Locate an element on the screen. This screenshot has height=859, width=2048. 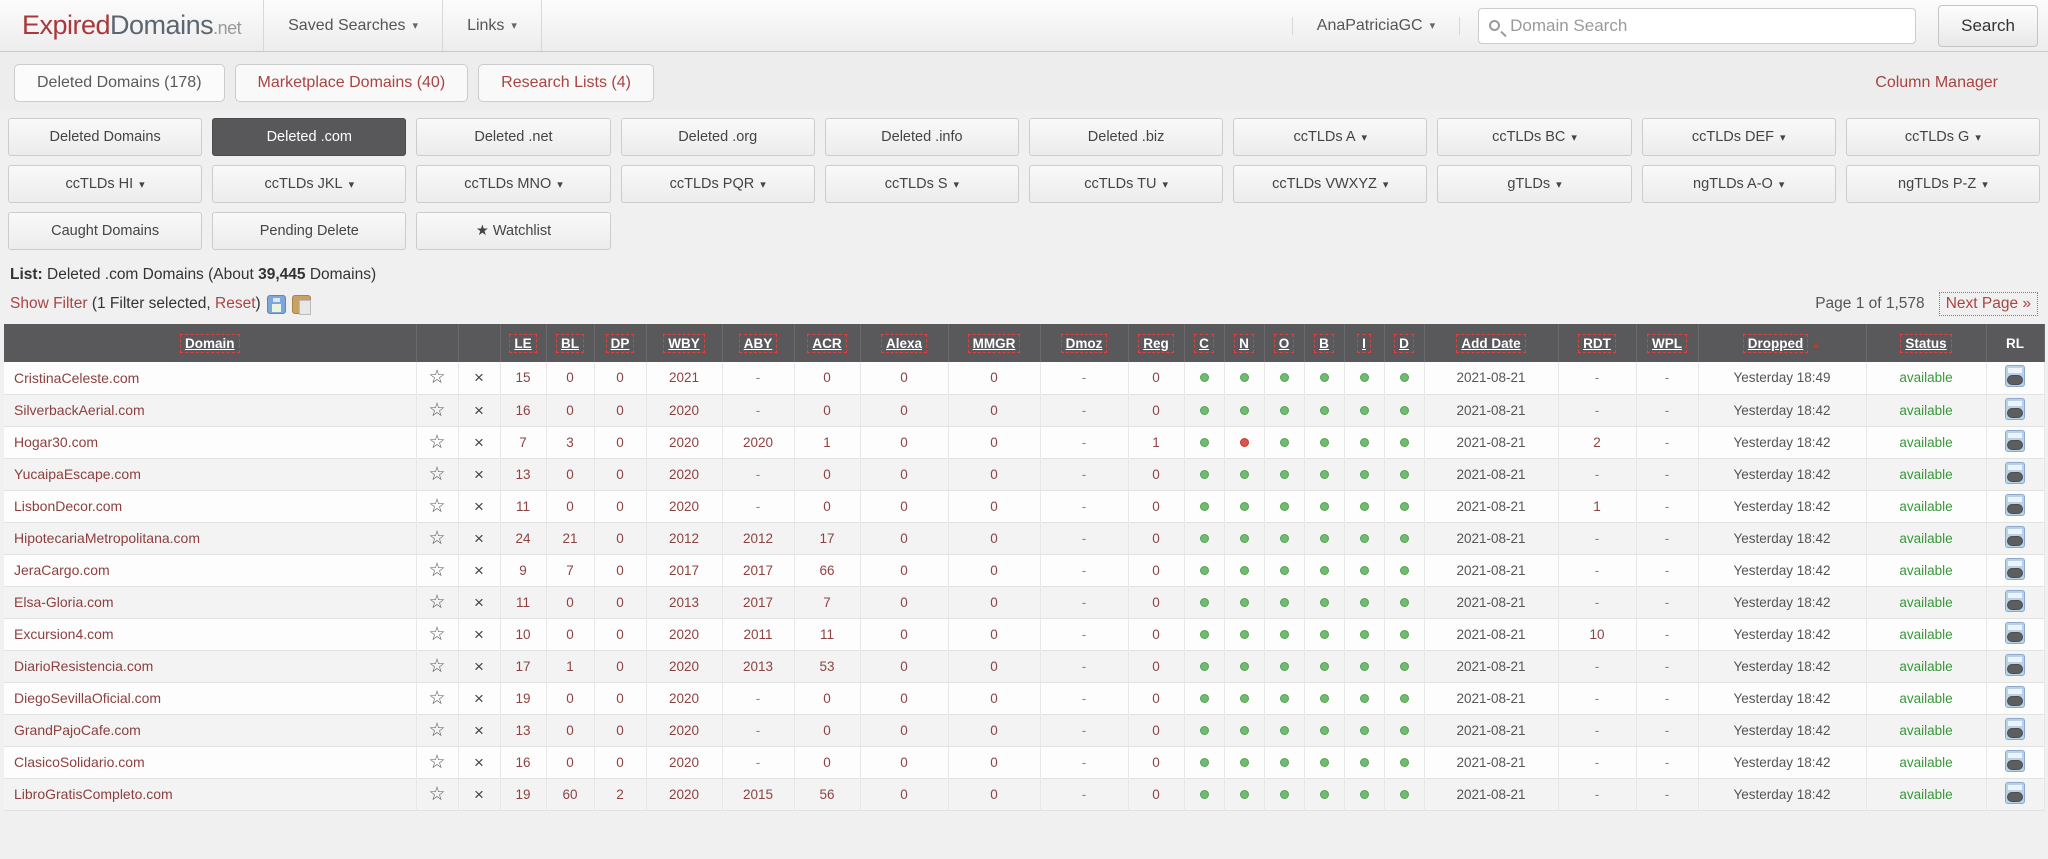
col-header-bl: BL is located at coordinates (570, 343).